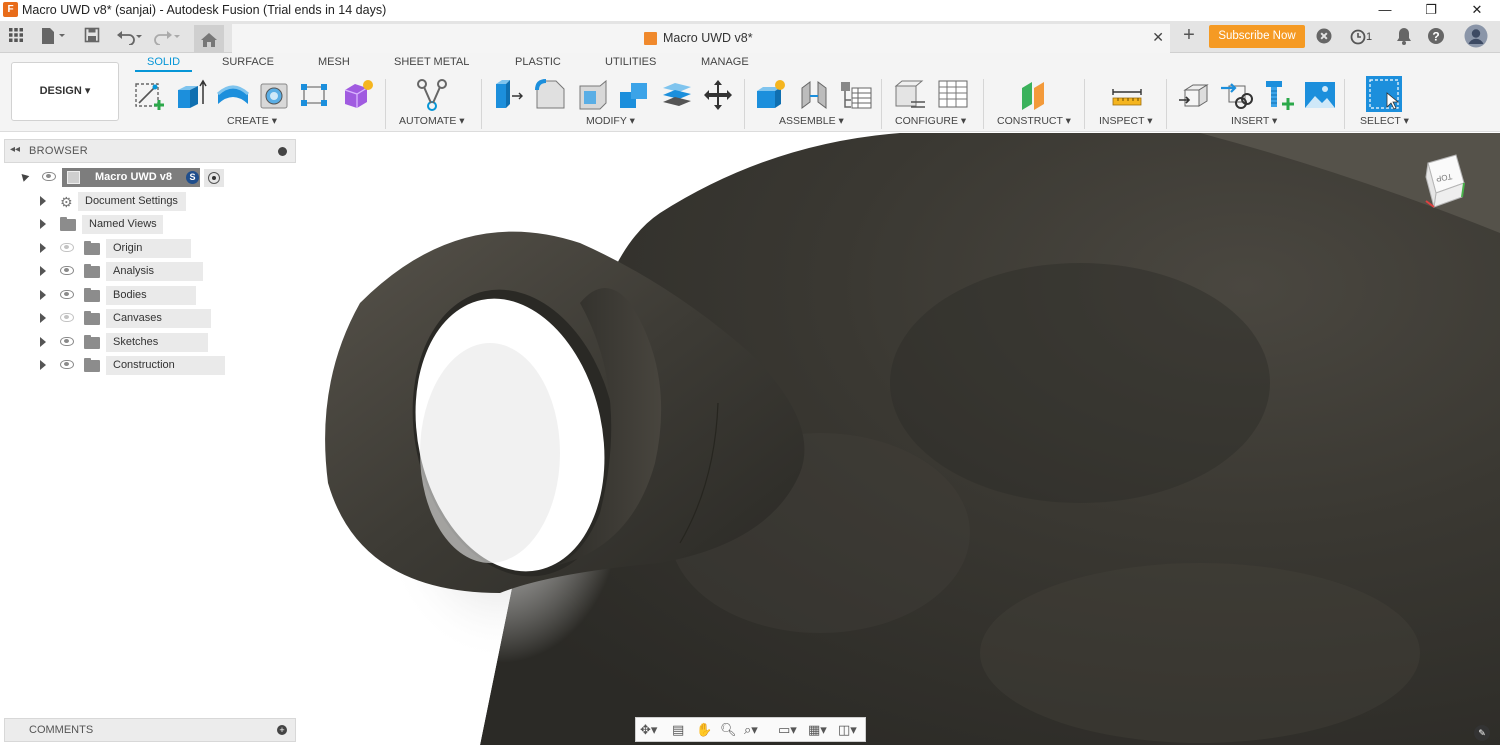 The width and height of the screenshot is (1500, 745). What do you see at coordinates (431, 62) in the screenshot?
I see `tab-sheet-metal: SHEET METAL` at bounding box center [431, 62].